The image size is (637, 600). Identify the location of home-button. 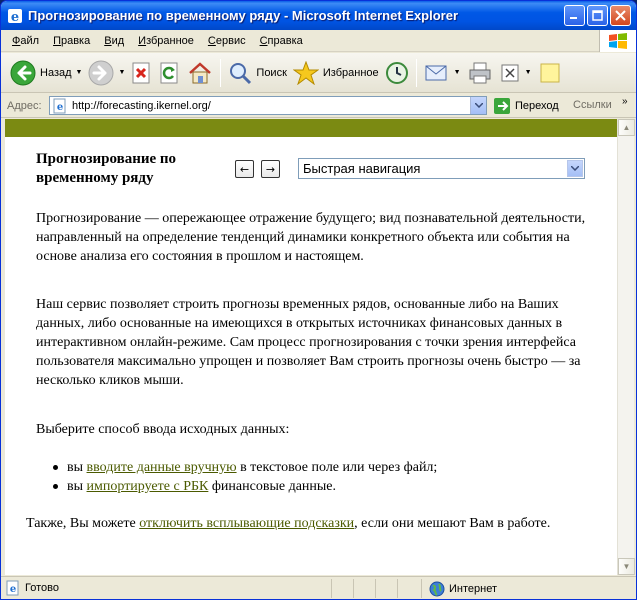
(200, 73).